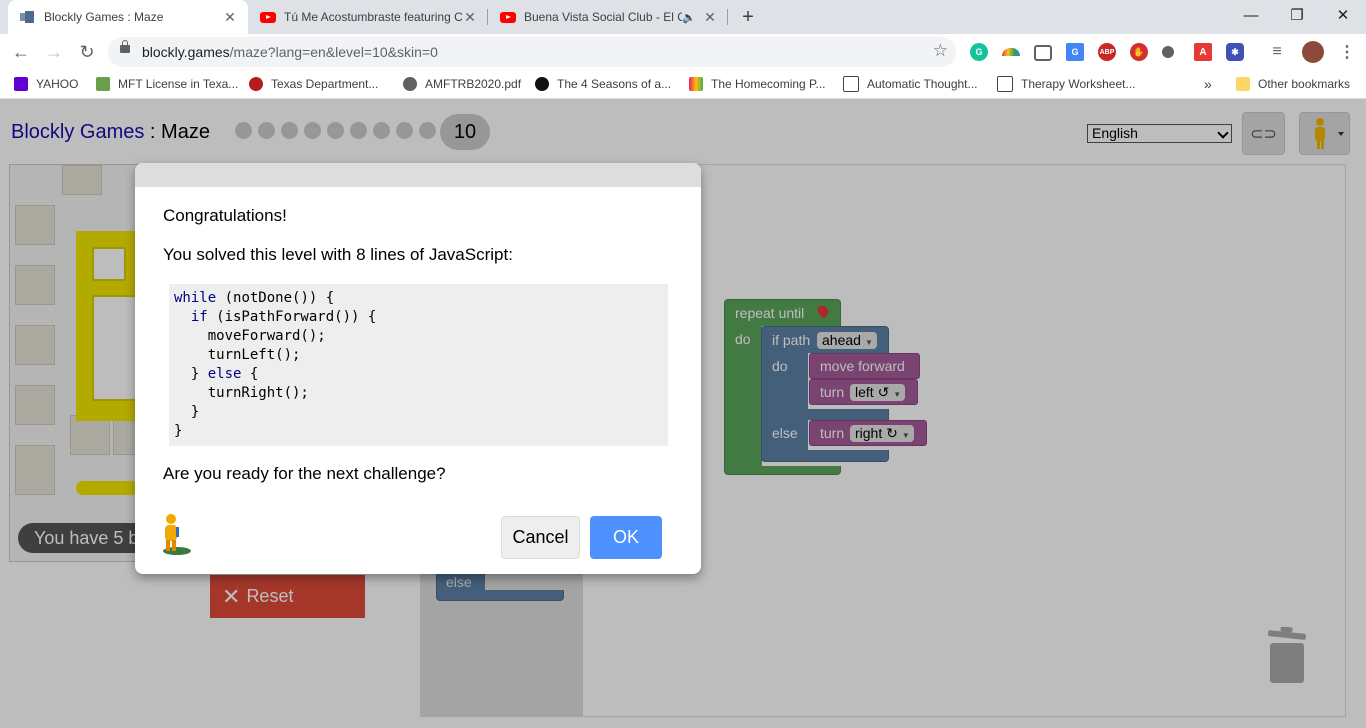 The width and height of the screenshot is (1366, 728). What do you see at coordinates (1075, 52) in the screenshot?
I see `translate-icon: G` at bounding box center [1075, 52].